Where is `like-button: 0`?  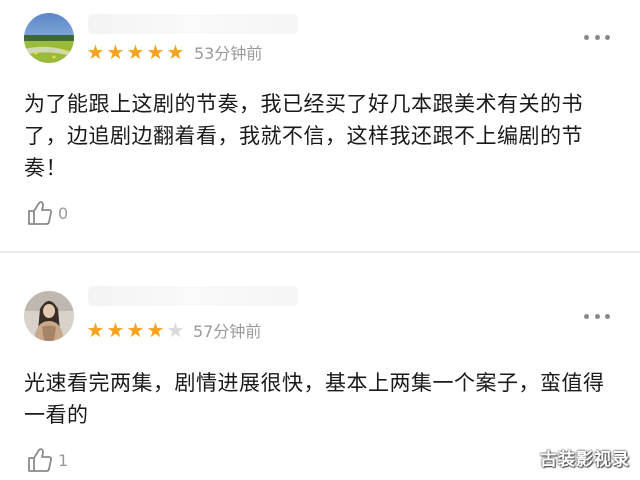 like-button: 0 is located at coordinates (47, 213).